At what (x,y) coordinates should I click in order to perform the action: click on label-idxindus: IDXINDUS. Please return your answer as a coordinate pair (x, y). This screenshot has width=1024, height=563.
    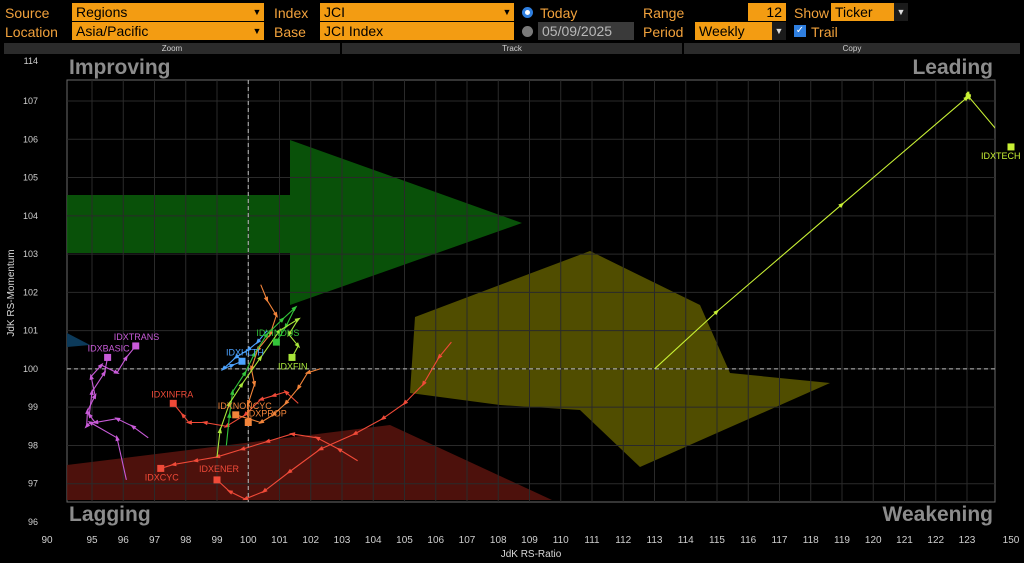
    Looking at the image, I should click on (277, 333).